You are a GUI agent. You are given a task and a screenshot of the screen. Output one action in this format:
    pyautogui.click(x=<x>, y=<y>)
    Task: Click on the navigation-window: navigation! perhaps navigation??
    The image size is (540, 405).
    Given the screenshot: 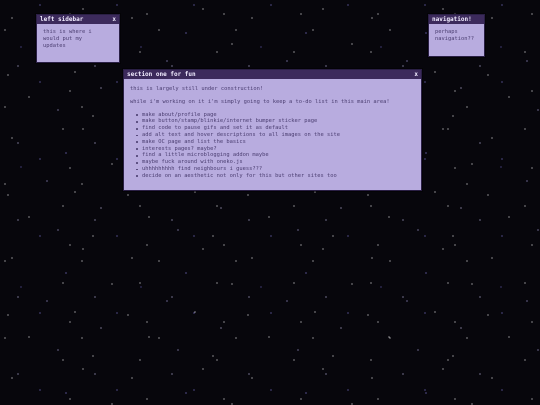 What is the action you would take?
    pyautogui.click(x=456, y=35)
    